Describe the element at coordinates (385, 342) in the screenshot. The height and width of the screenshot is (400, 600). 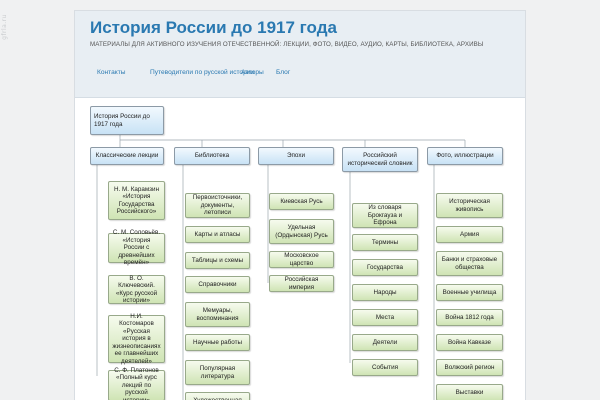
I see `item-figures: Деятели` at that location.